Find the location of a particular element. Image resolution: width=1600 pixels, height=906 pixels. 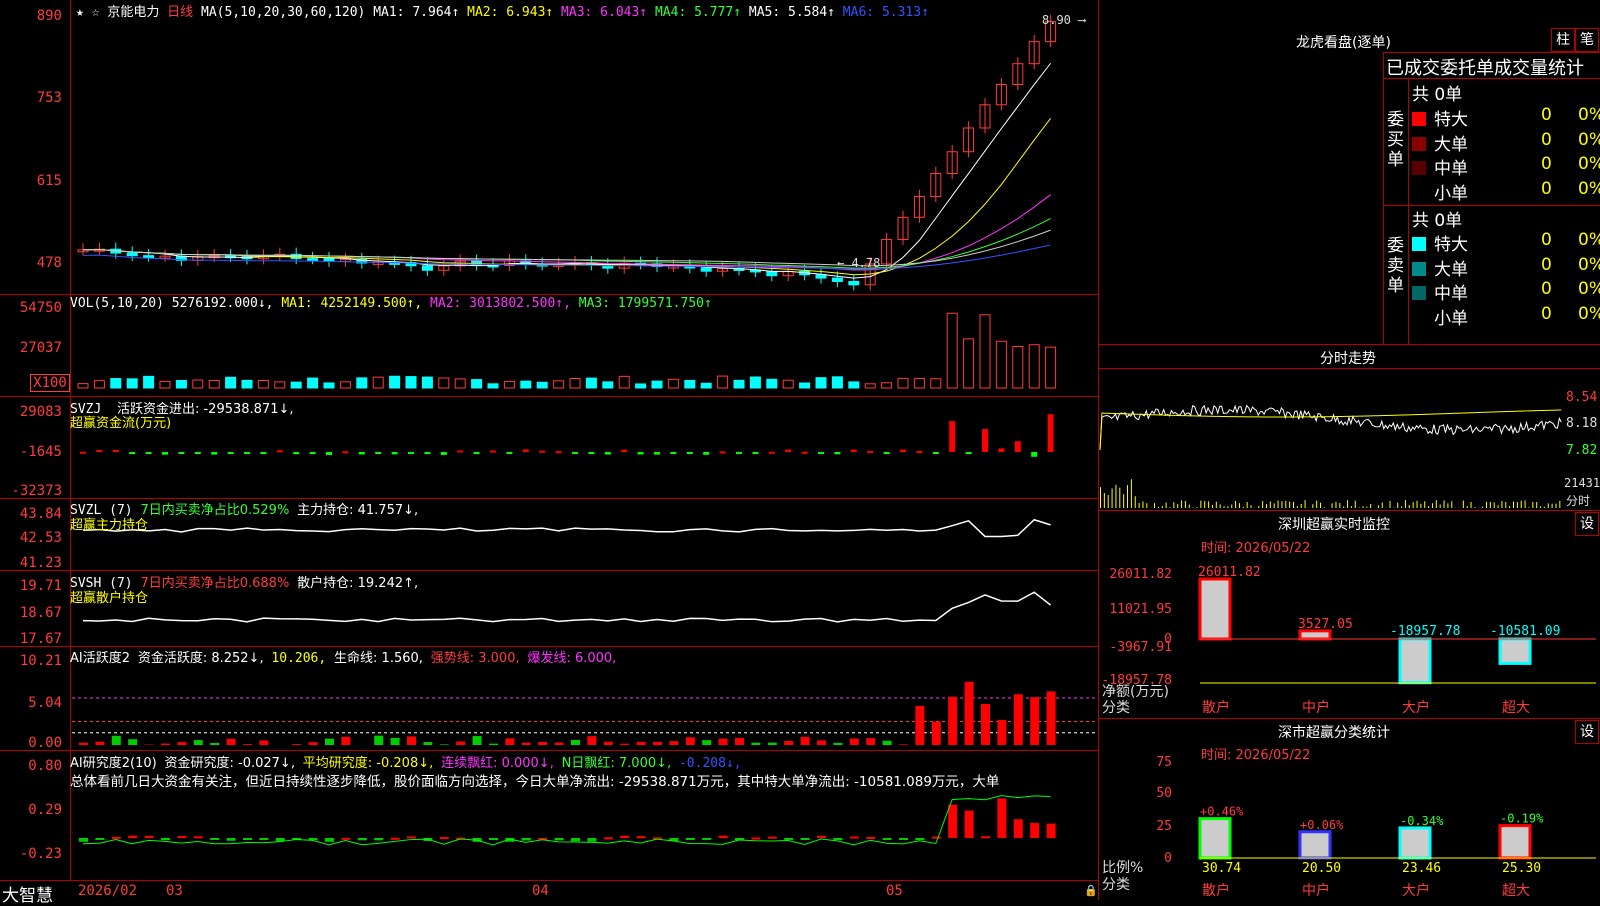

bar-toggle-button: 柱 is located at coordinates (1563, 40).